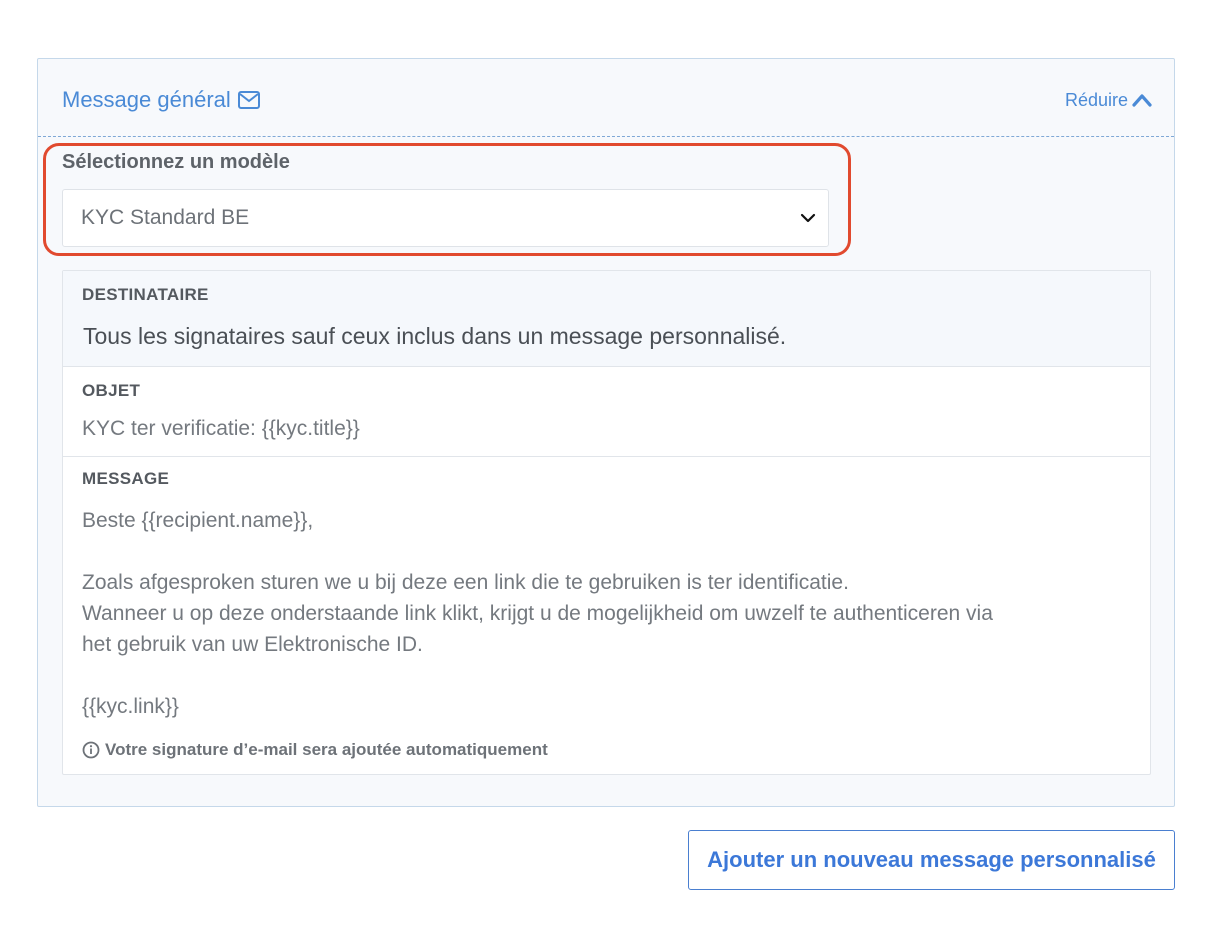 The width and height of the screenshot is (1210, 930). Describe the element at coordinates (145, 294) in the screenshot. I see `recipient-label: DESTINATAIRE` at that location.